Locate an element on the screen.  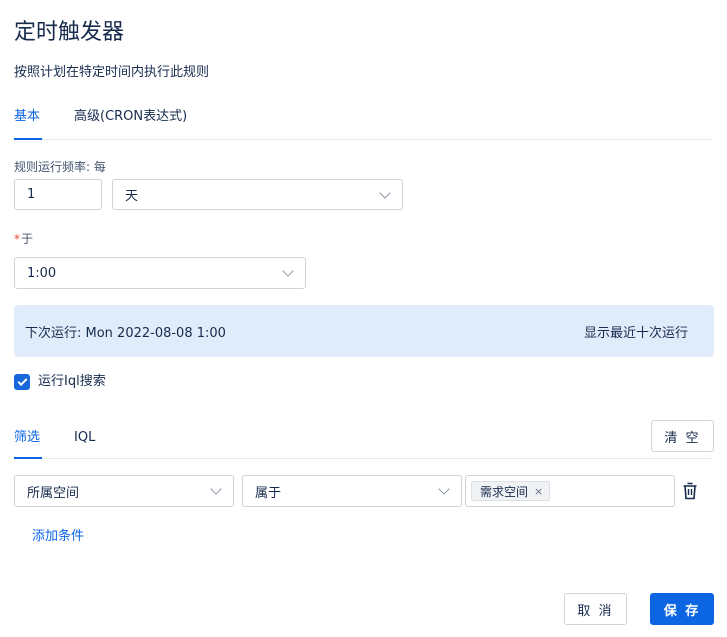
at-time-label-text: 于 is located at coordinates (27, 239).